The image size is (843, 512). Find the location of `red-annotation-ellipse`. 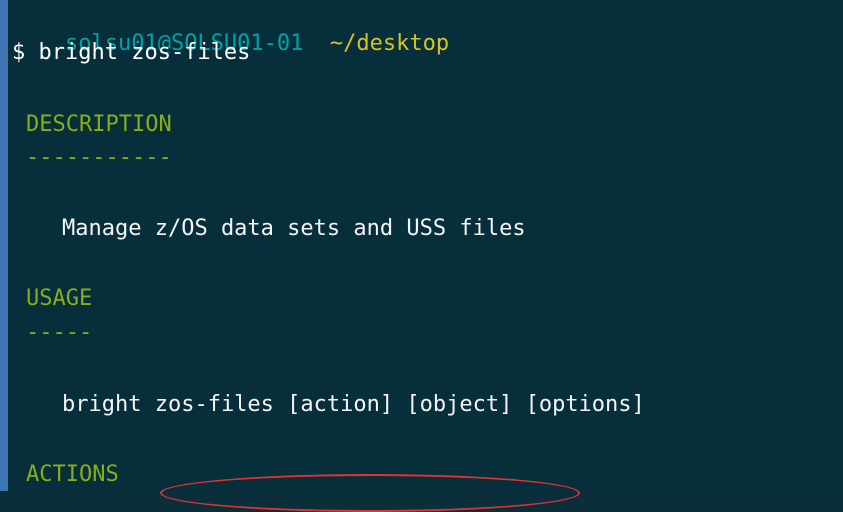

red-annotation-ellipse is located at coordinates (370, 493).